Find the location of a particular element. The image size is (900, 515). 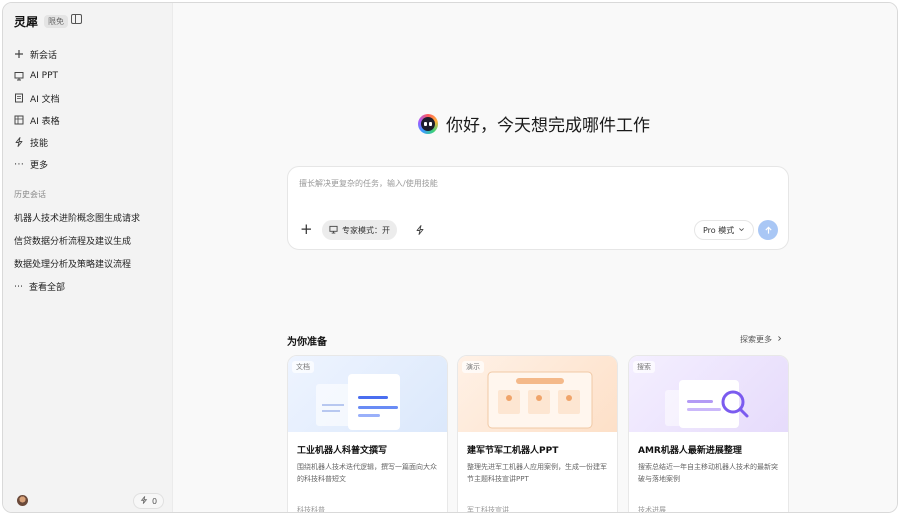

model-select: Pro 模式 is located at coordinates (724, 230).